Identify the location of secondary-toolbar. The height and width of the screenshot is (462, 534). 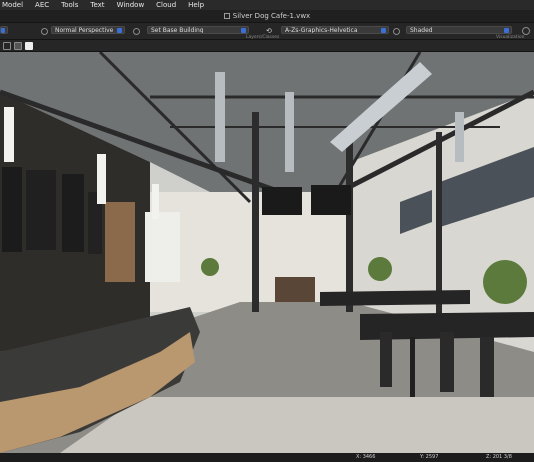
(267, 46).